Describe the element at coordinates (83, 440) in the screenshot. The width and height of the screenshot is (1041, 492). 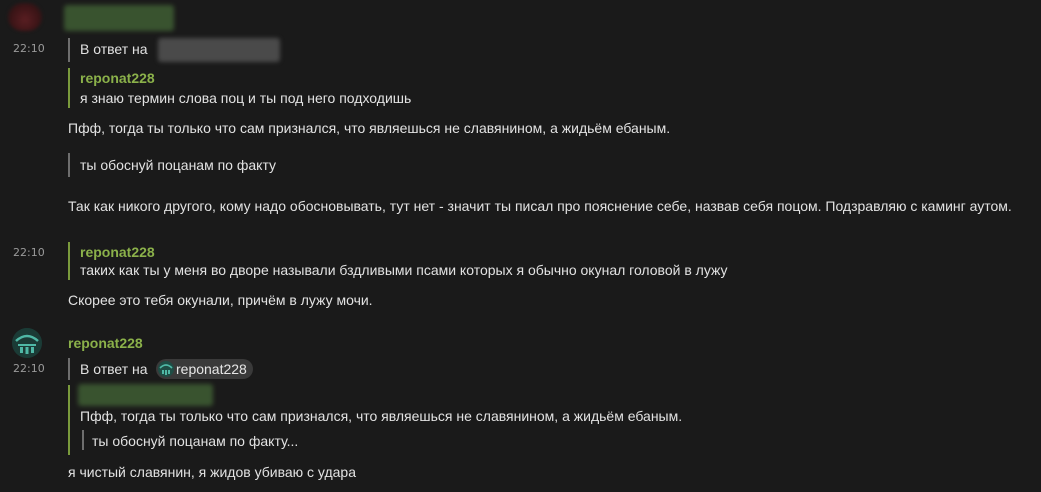
I see `nested-quote-bar` at that location.